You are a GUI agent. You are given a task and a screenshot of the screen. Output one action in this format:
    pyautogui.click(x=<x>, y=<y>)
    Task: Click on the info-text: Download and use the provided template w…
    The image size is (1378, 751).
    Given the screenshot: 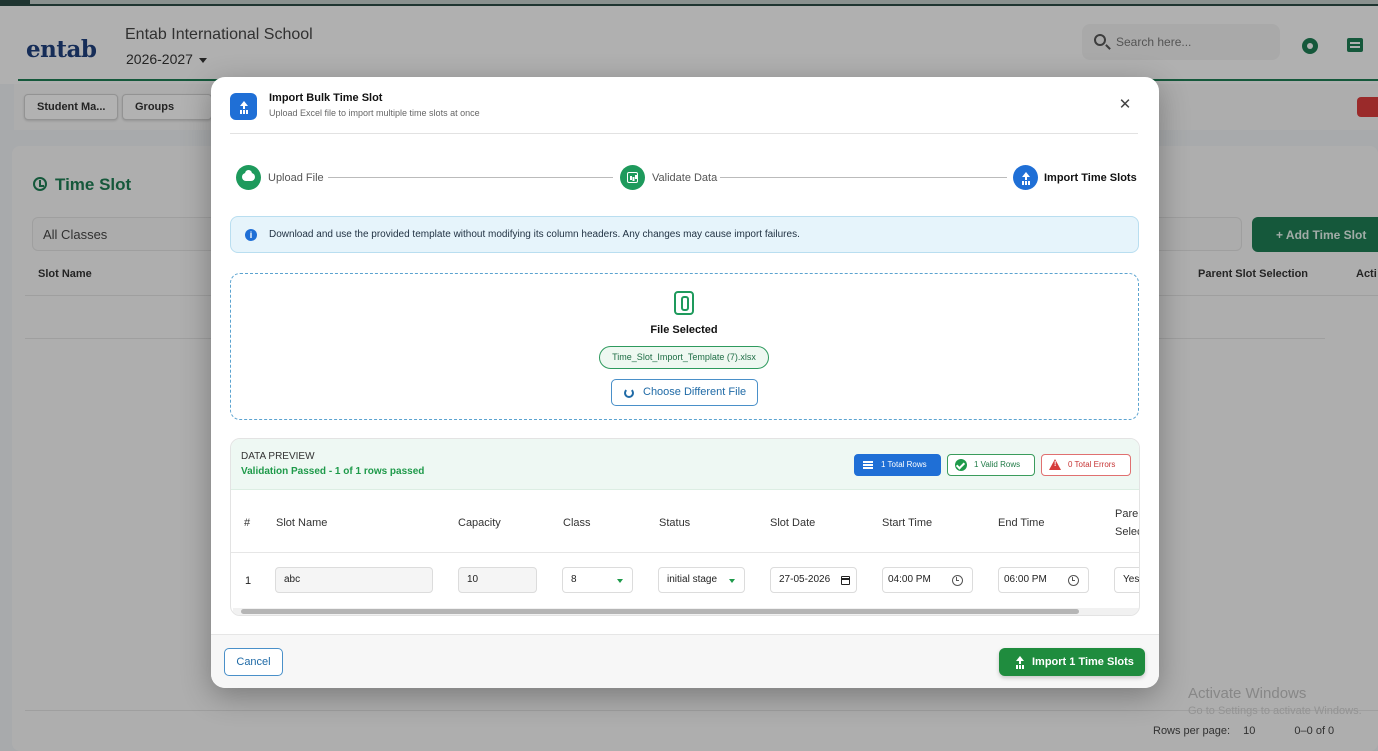 What is the action you would take?
    pyautogui.click(x=534, y=234)
    